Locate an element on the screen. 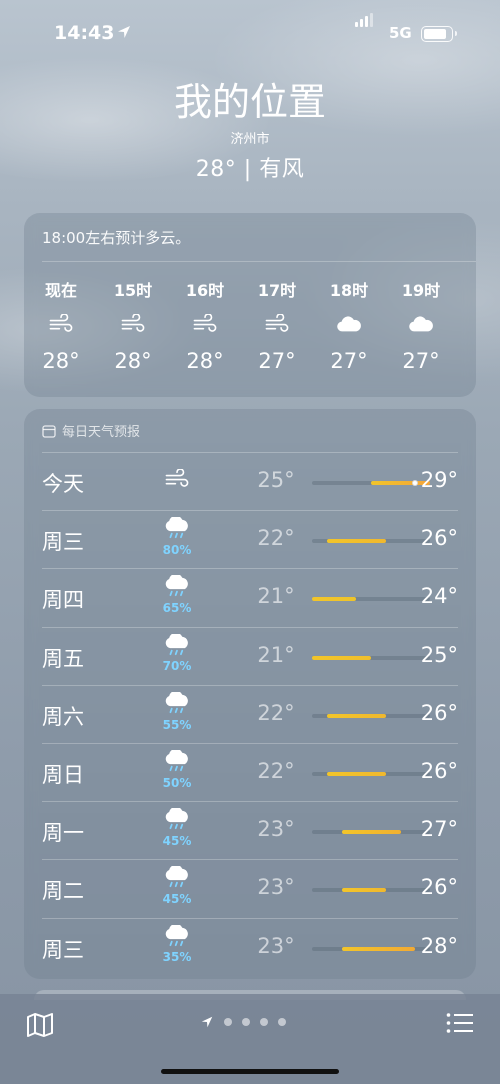  divider is located at coordinates (259, 261).